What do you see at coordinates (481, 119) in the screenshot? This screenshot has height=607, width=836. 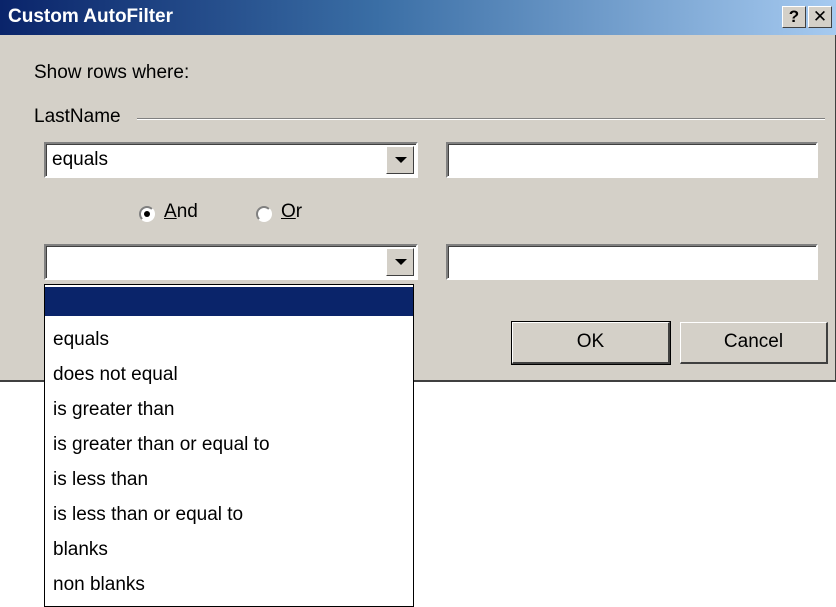 I see `group-divider` at bounding box center [481, 119].